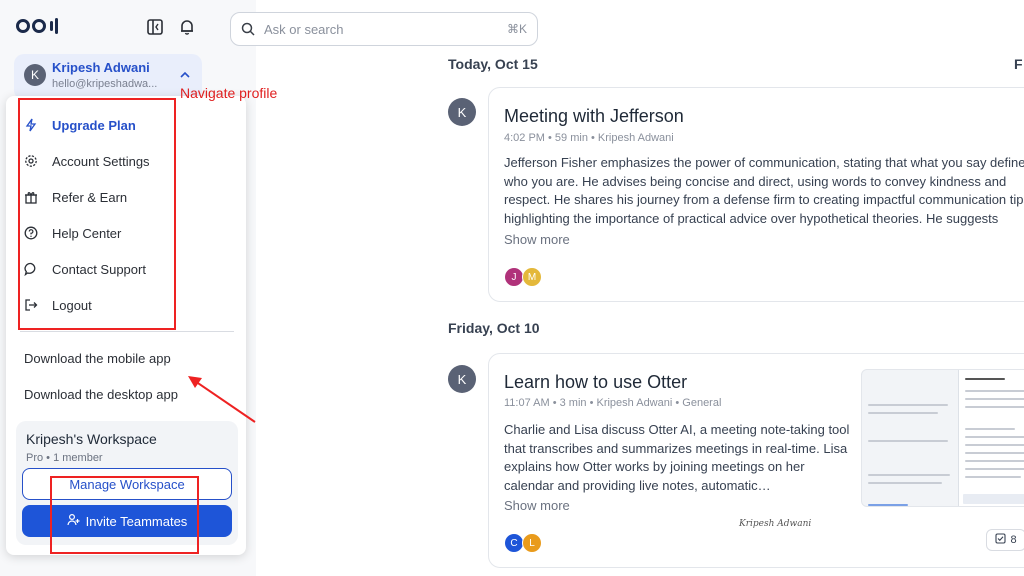  Describe the element at coordinates (97, 358) in the screenshot. I see `download-mobile-app-link: Download the mobile app` at that location.